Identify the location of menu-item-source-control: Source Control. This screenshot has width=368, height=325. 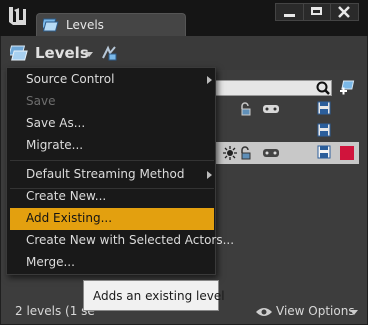
(112, 80).